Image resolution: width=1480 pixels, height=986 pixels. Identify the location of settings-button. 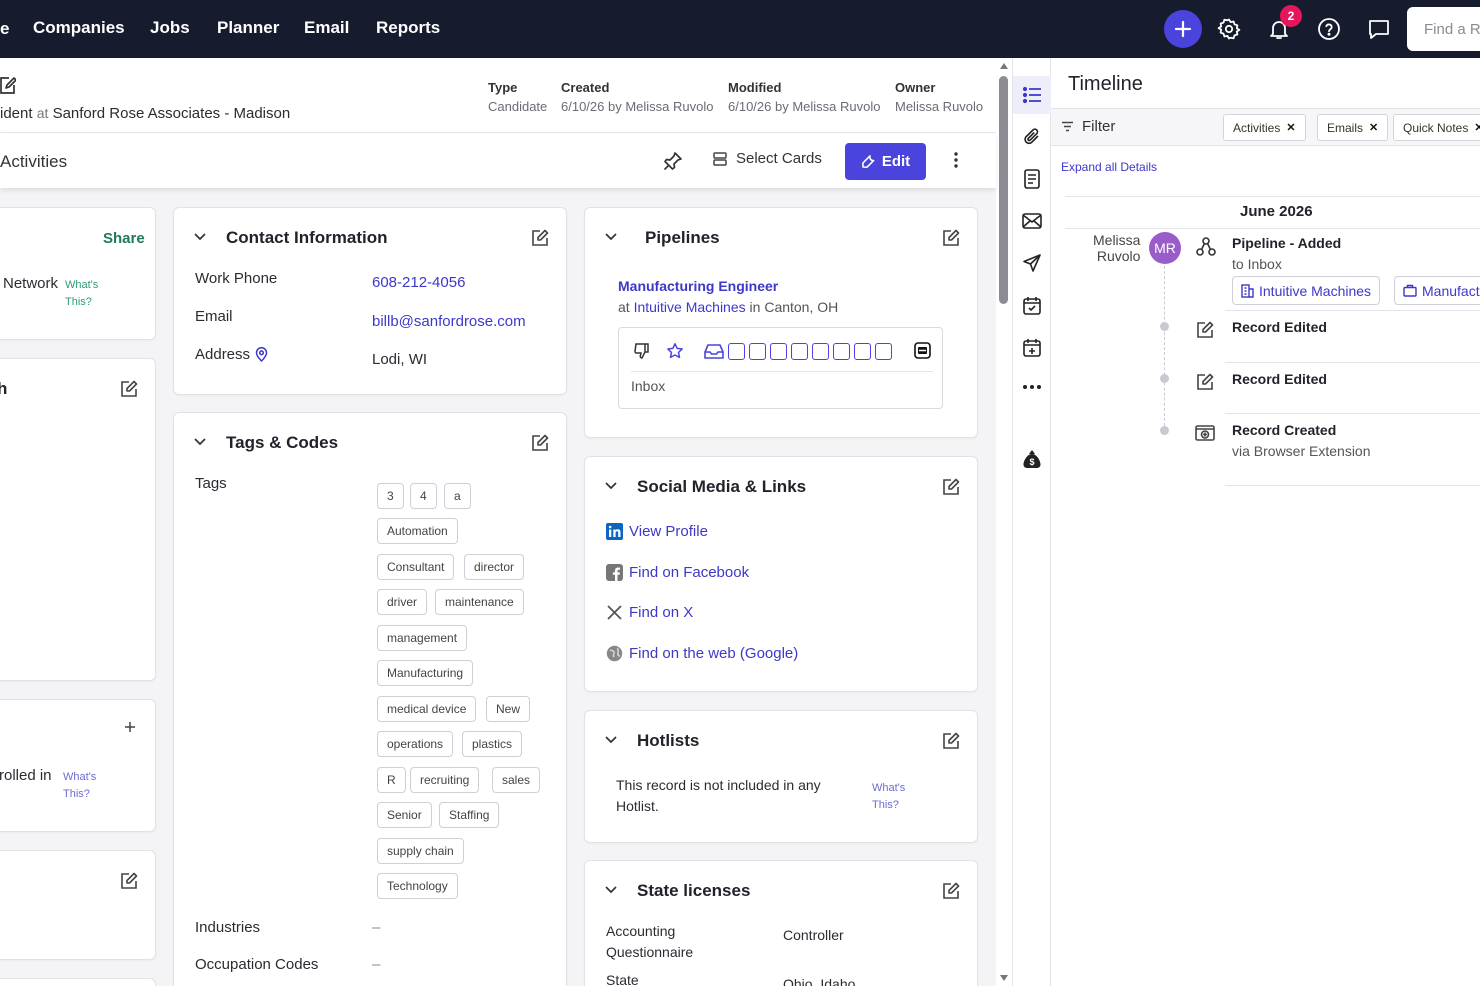
(1229, 29).